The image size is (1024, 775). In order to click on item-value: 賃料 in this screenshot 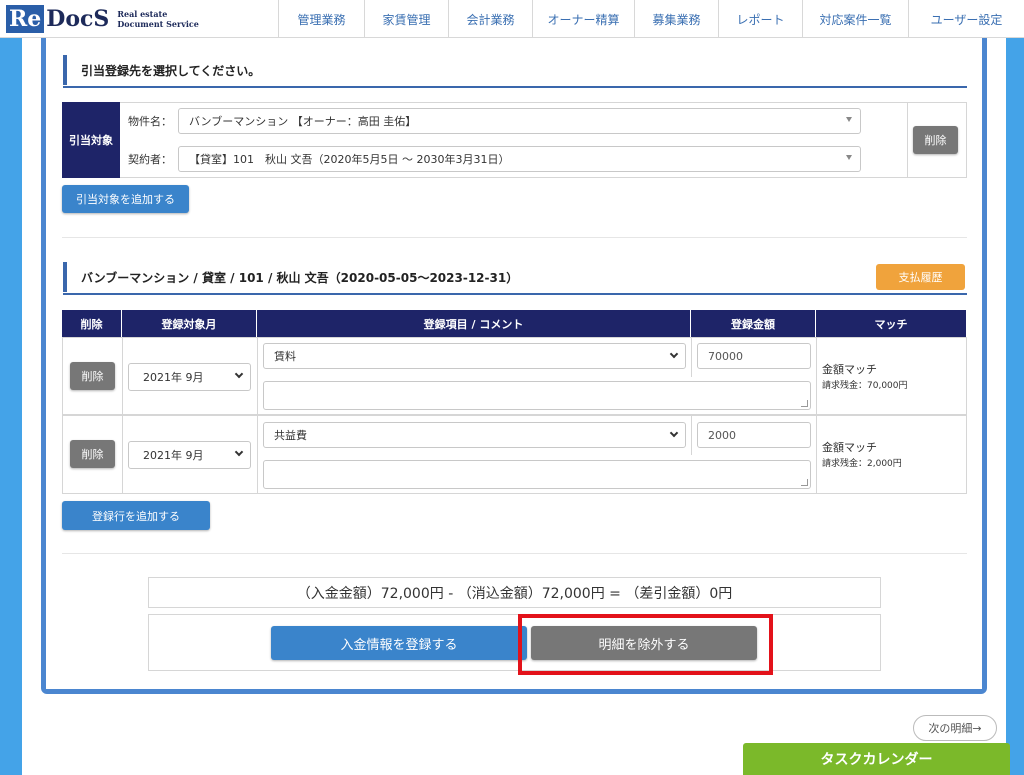, I will do `click(285, 356)`.